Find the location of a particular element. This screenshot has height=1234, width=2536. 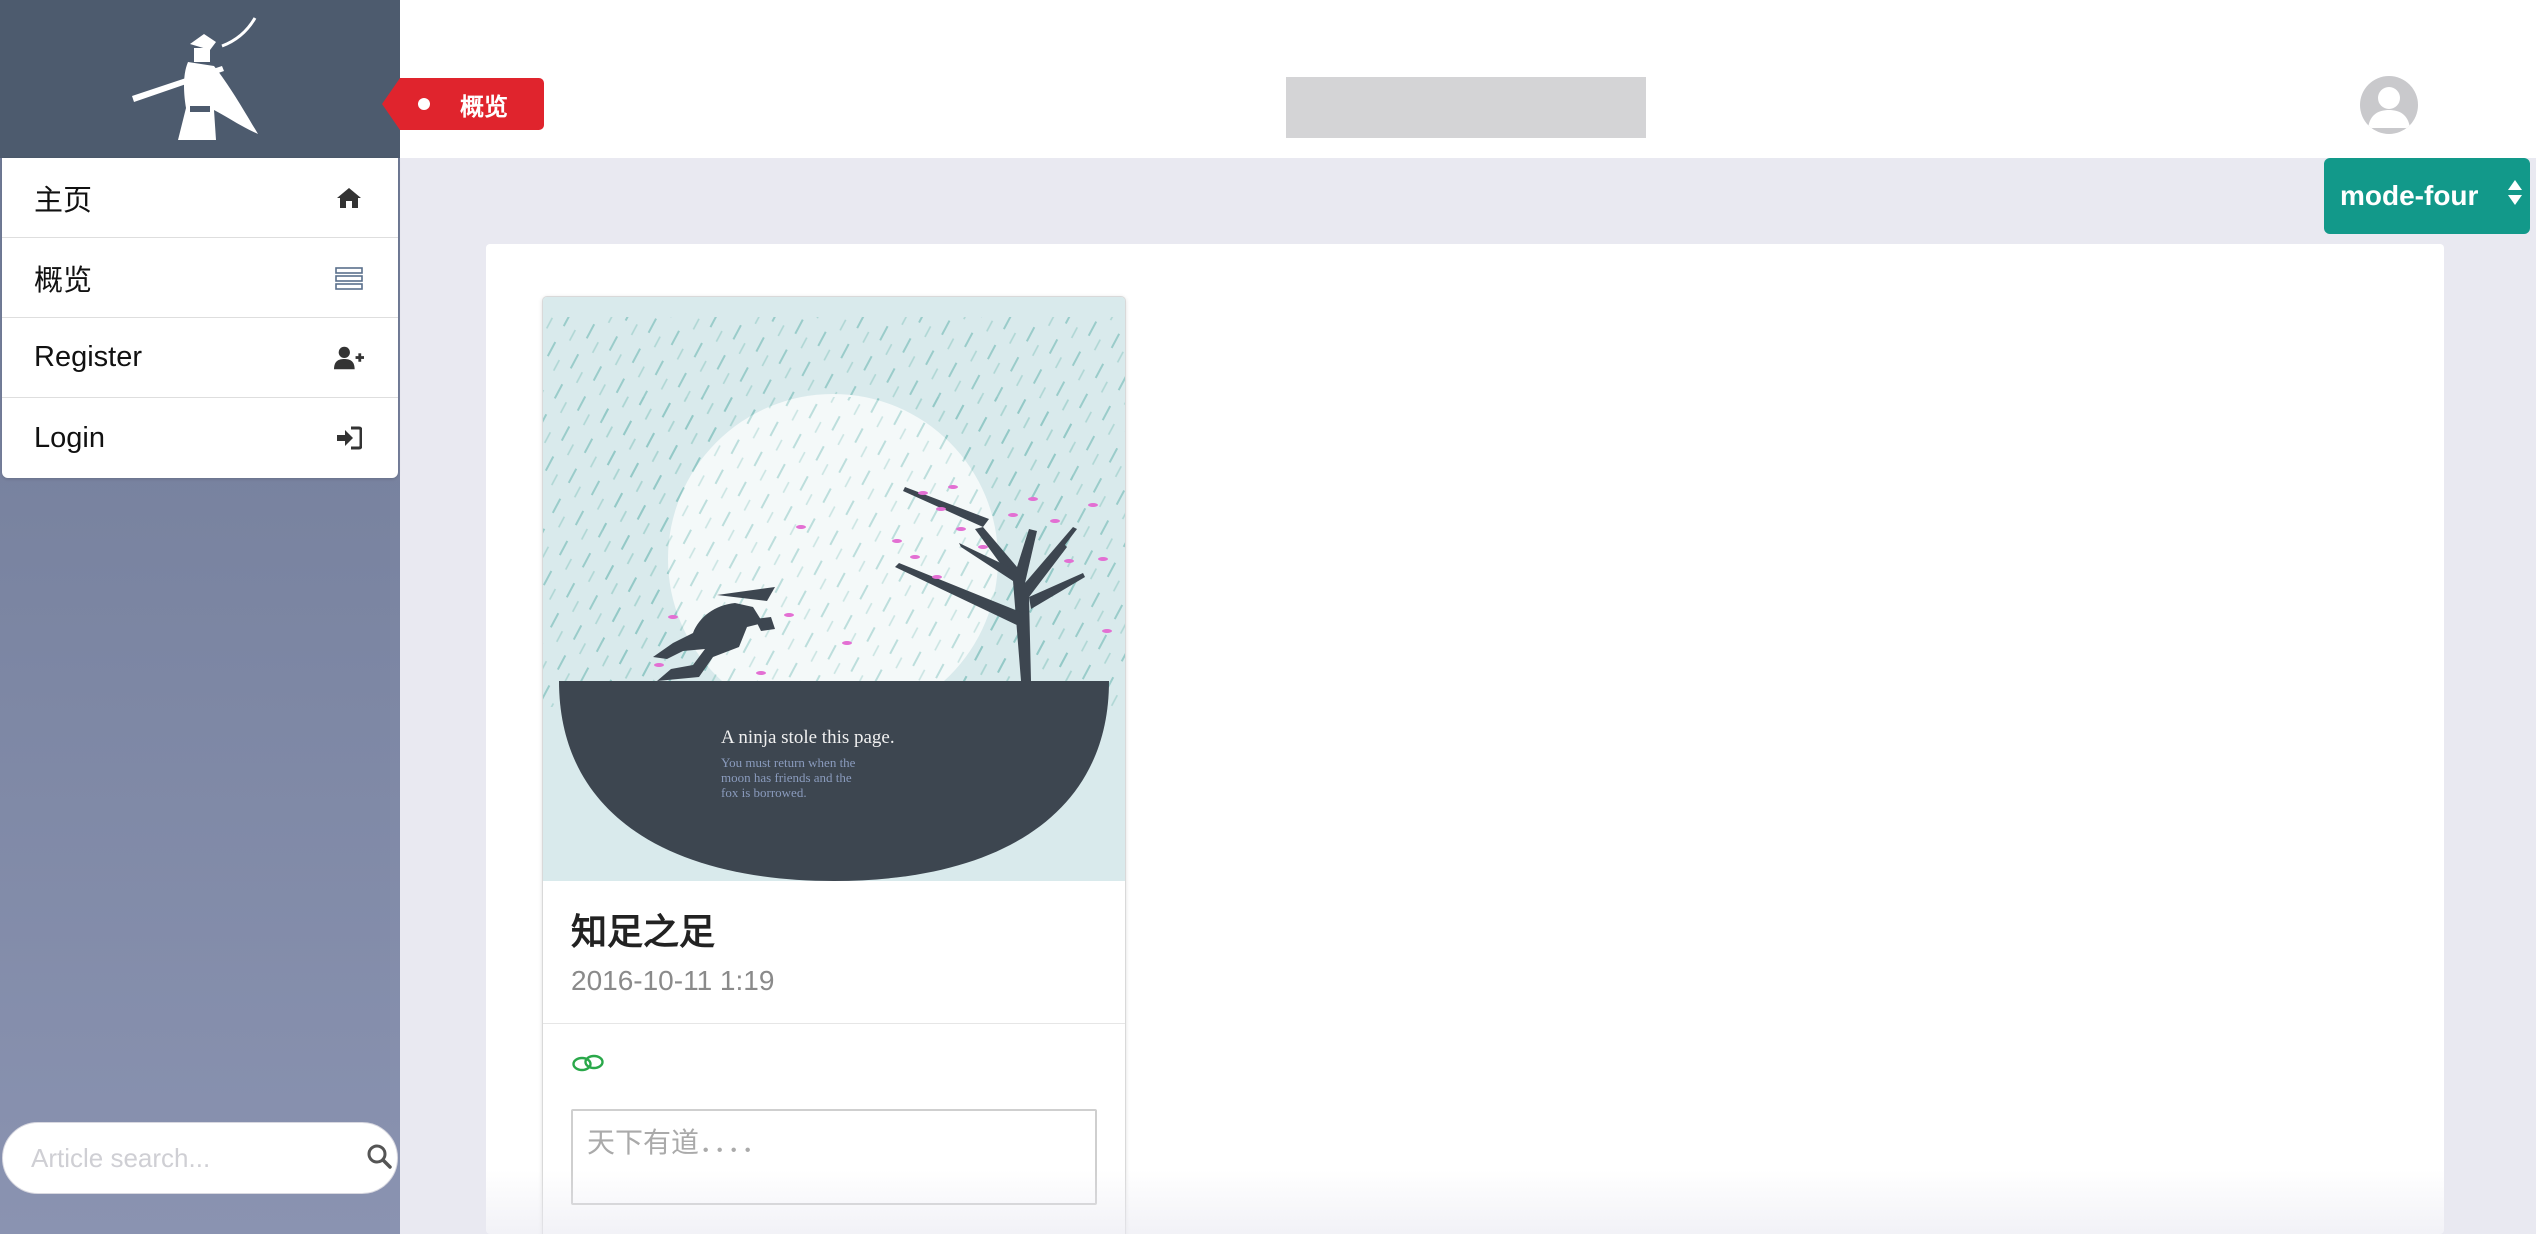

mode-select-value: mode-four is located at coordinates (2409, 195).